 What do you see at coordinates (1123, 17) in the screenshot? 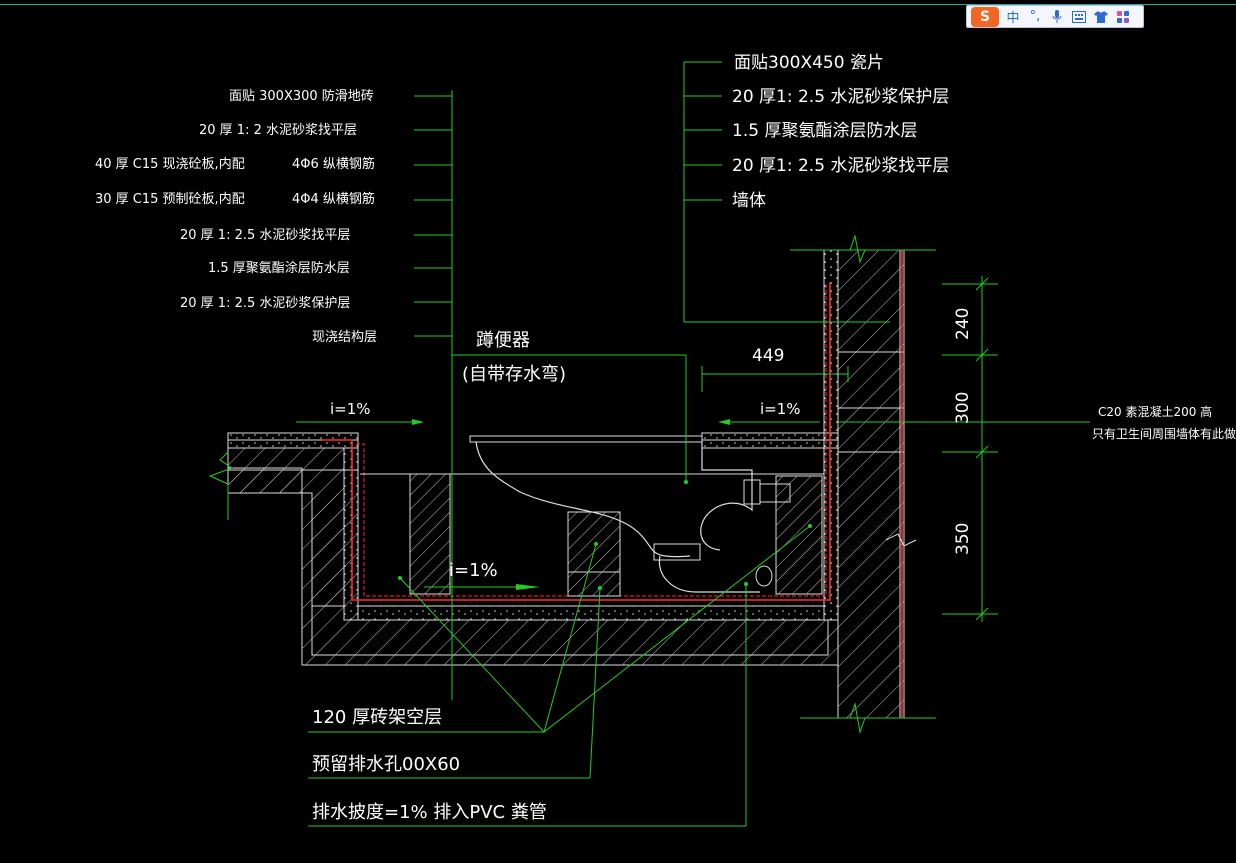
I see `apps-grid-icon` at bounding box center [1123, 17].